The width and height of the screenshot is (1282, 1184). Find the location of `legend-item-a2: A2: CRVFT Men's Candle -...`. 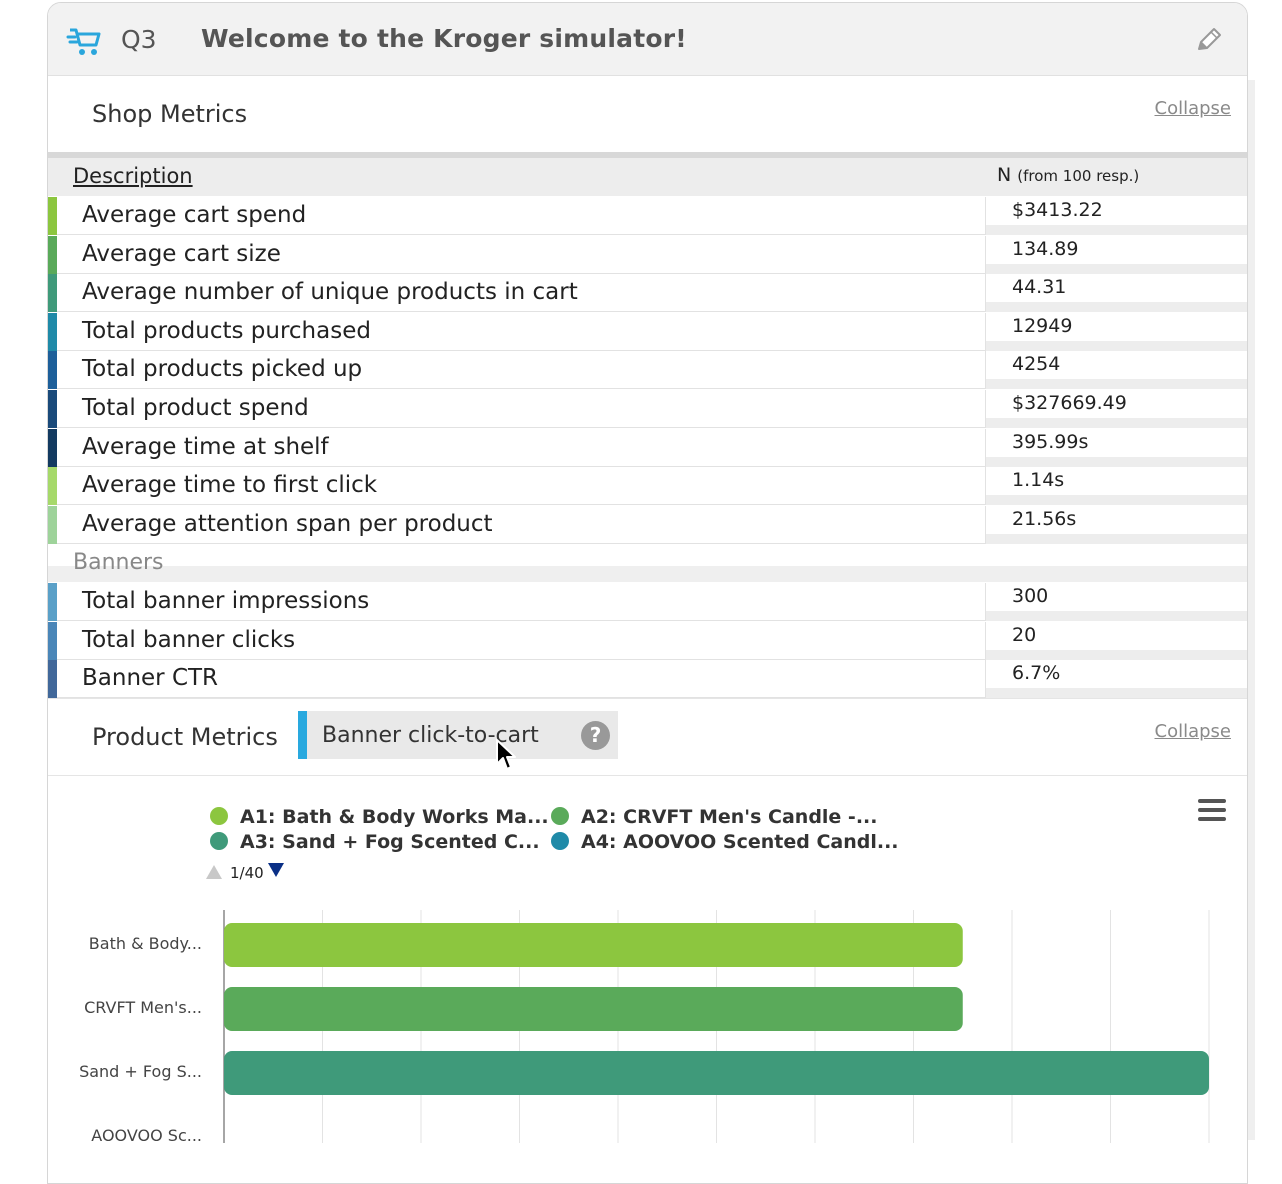

legend-item-a2: A2: CRVFT Men's Candle -... is located at coordinates (714, 817).